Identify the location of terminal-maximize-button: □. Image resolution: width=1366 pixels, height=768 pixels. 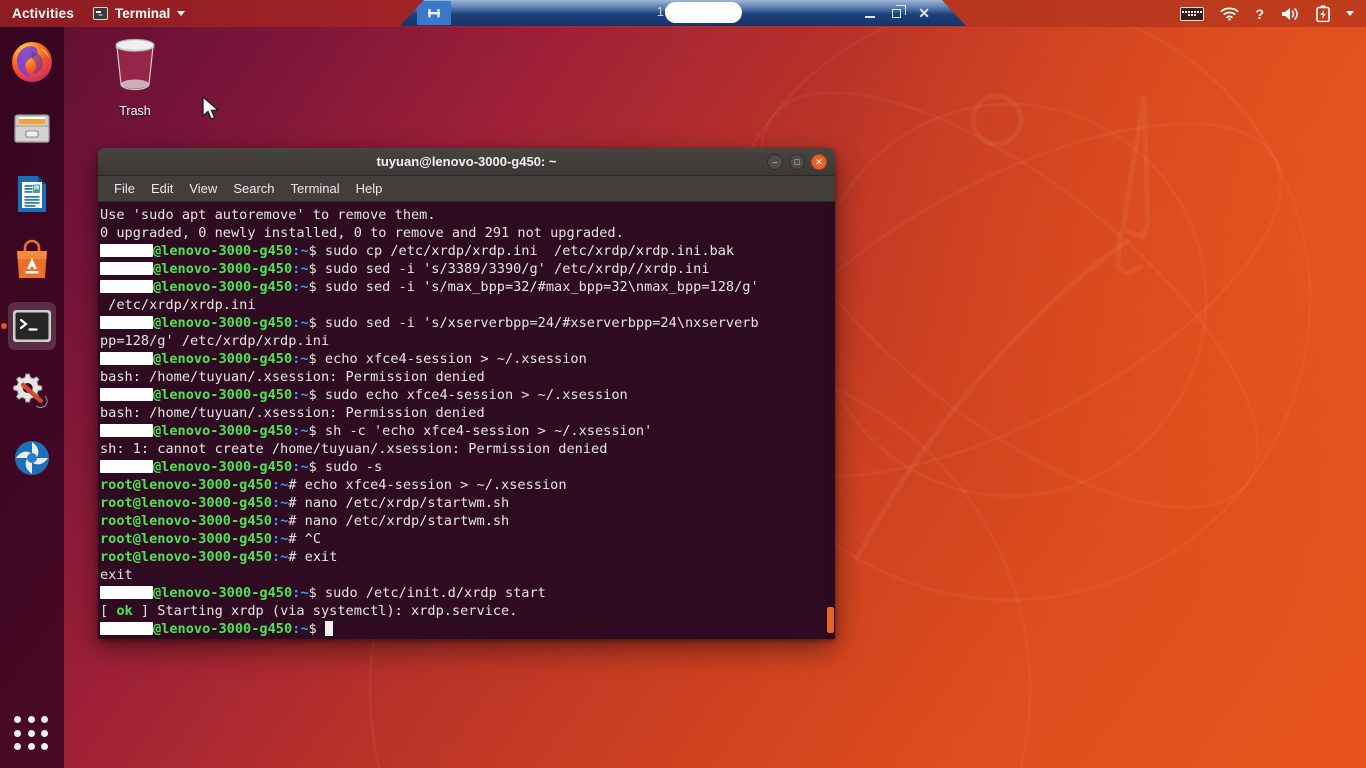
(797, 162).